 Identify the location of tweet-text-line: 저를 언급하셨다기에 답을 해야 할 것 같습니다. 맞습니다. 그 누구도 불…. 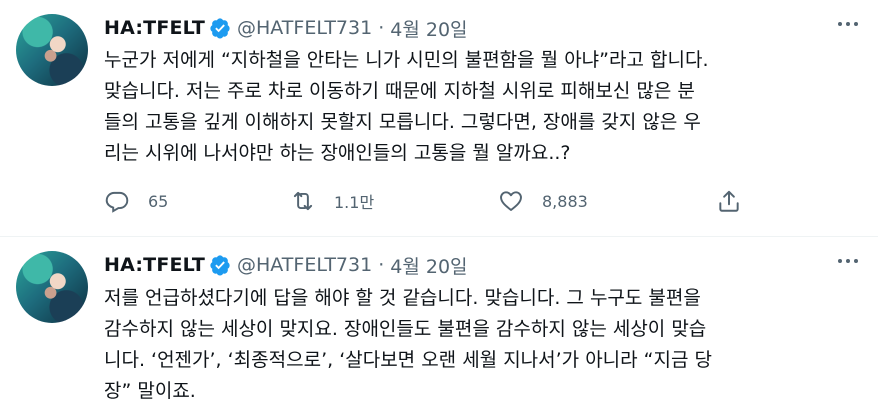
(402, 298).